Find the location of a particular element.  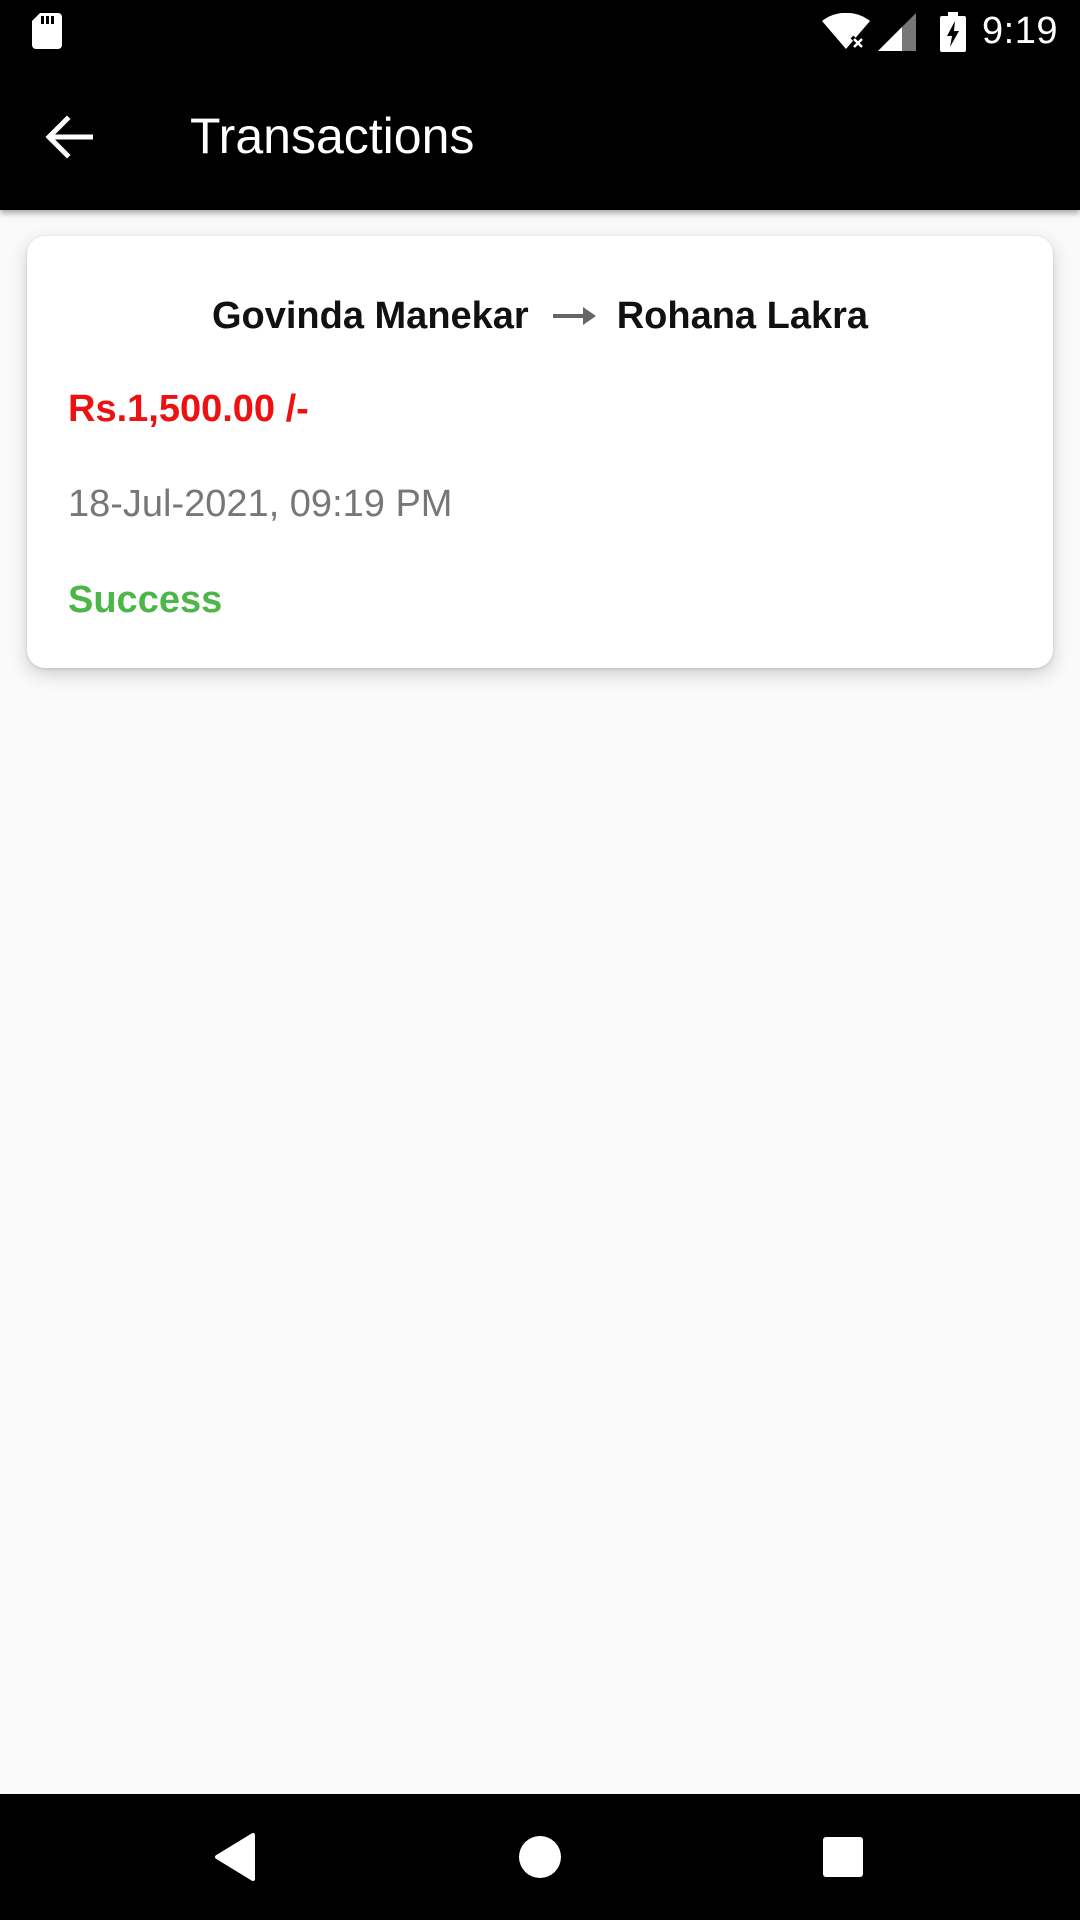

nav-home-icon is located at coordinates (540, 1857).